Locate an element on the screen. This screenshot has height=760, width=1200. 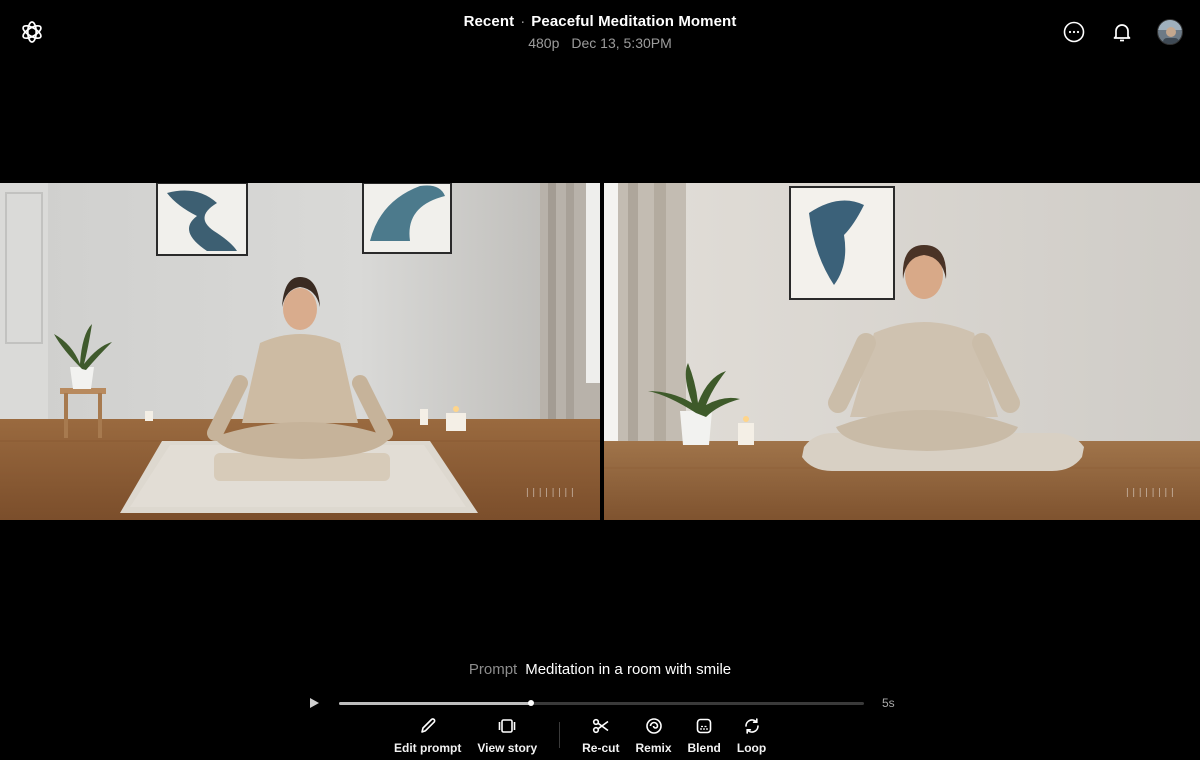
remix-icon is located at coordinates (653, 726).